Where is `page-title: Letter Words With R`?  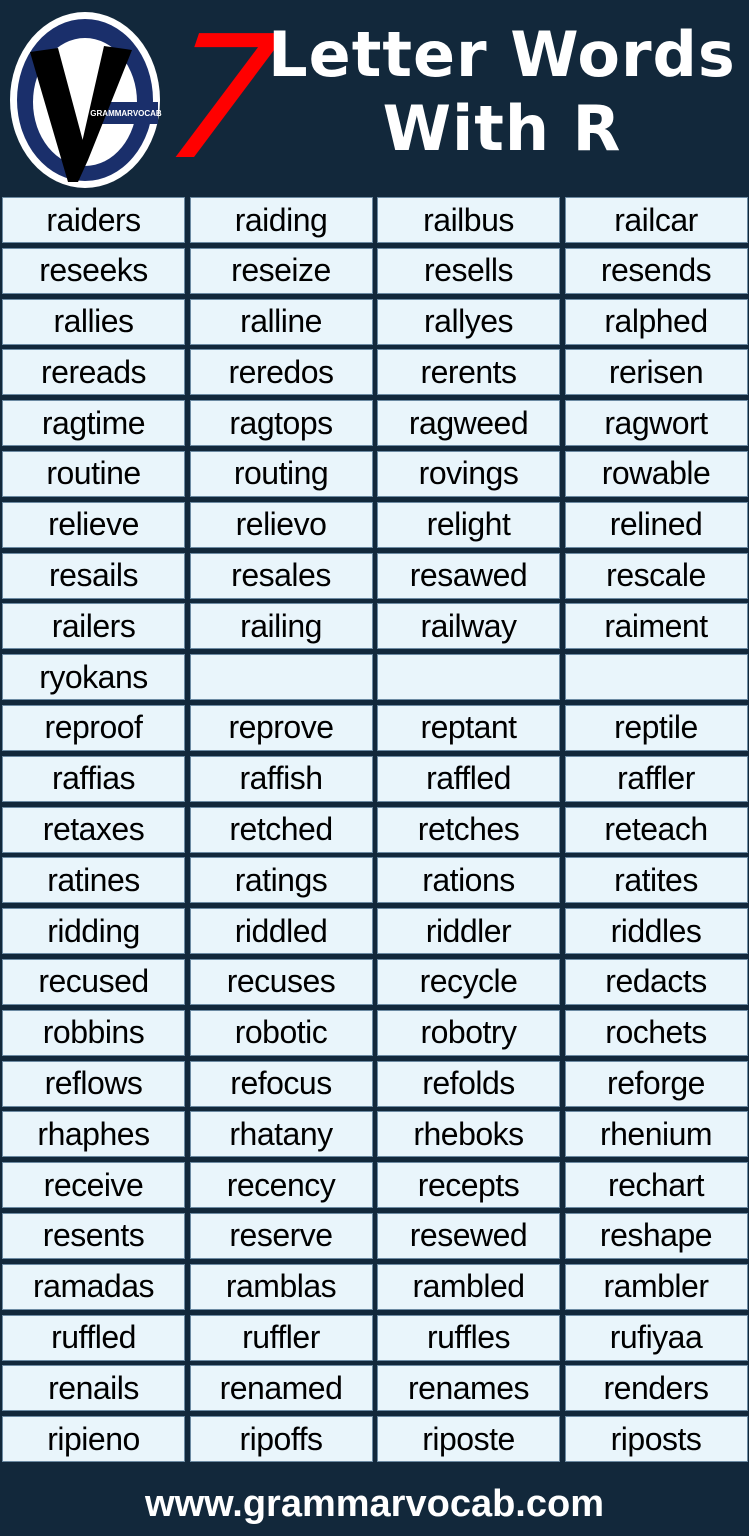 page-title: Letter Words With R is located at coordinates (502, 92).